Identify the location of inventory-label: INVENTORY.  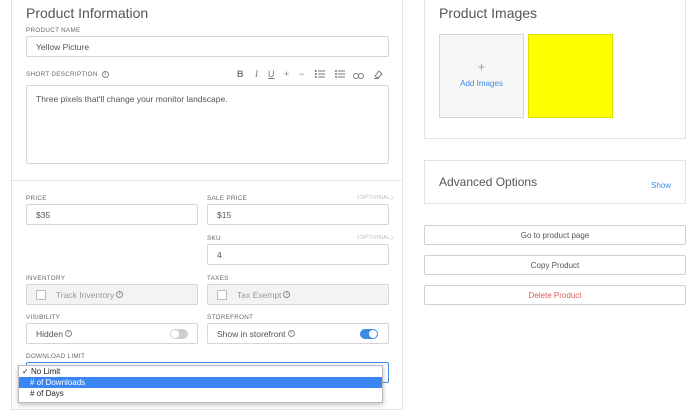
(46, 278).